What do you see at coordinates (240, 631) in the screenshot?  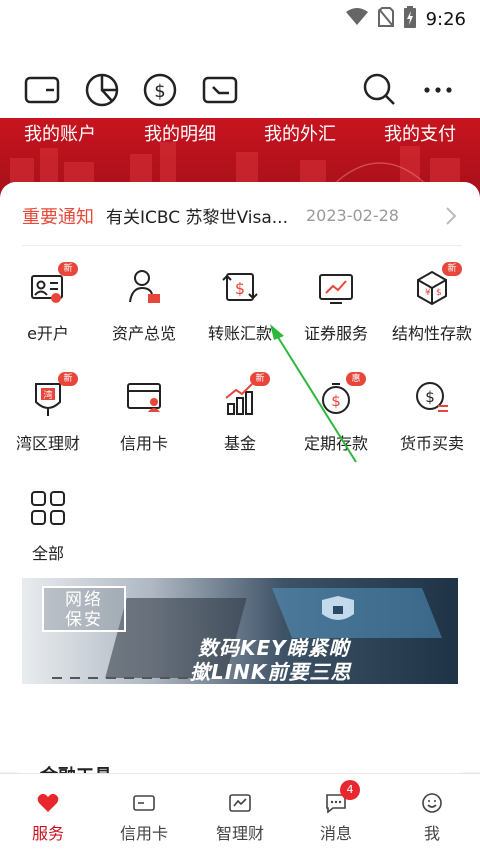 I see `security-promo-banner: 网络 保安 数码KEY睇紧啲 撳LINK前要三思` at bounding box center [240, 631].